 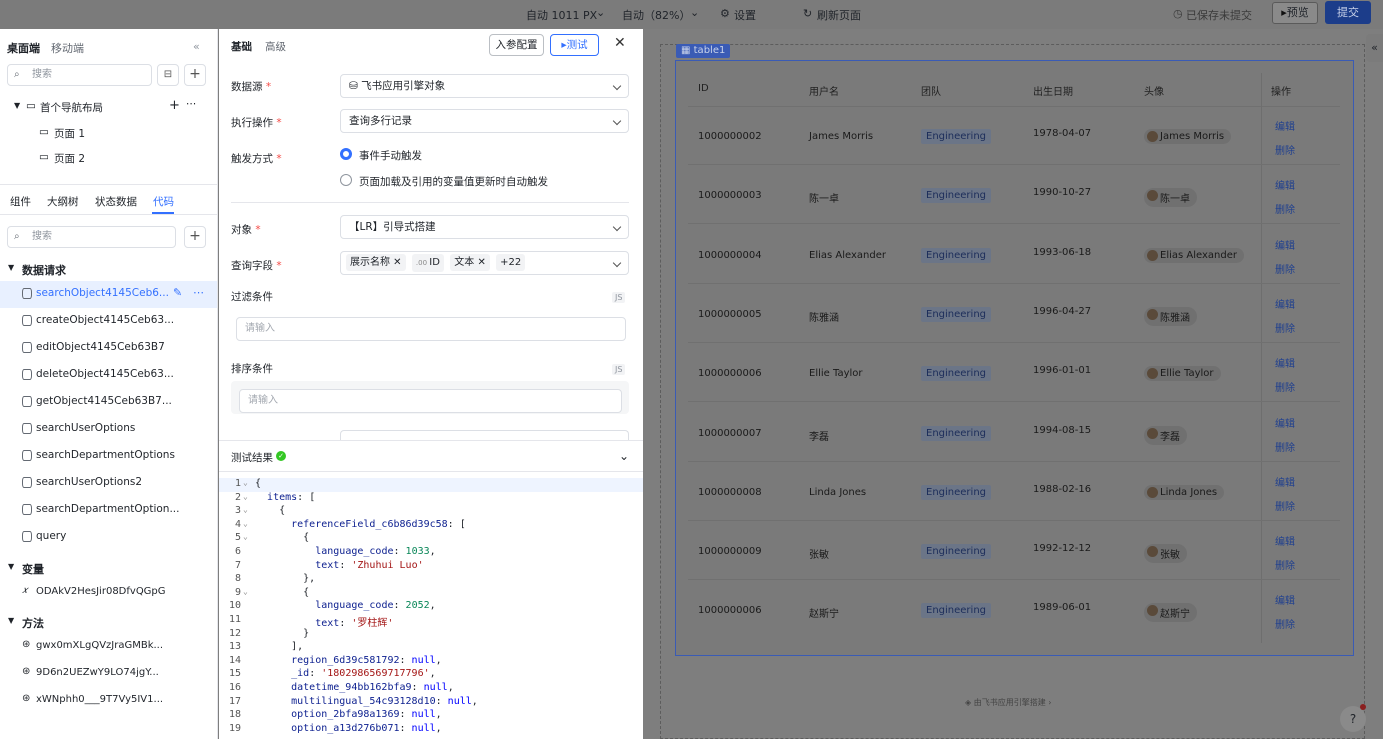 What do you see at coordinates (1295, 13) in the screenshot?
I see `preview-button: ▸预览` at bounding box center [1295, 13].